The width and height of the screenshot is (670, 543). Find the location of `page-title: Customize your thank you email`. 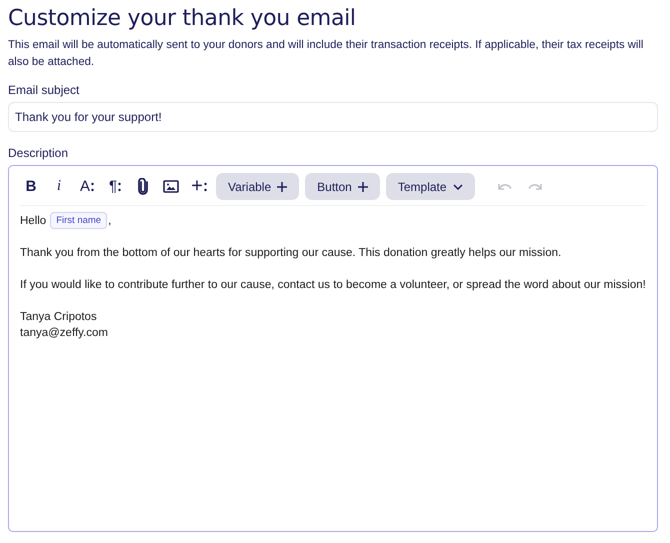

page-title: Customize your thank you email is located at coordinates (182, 18).